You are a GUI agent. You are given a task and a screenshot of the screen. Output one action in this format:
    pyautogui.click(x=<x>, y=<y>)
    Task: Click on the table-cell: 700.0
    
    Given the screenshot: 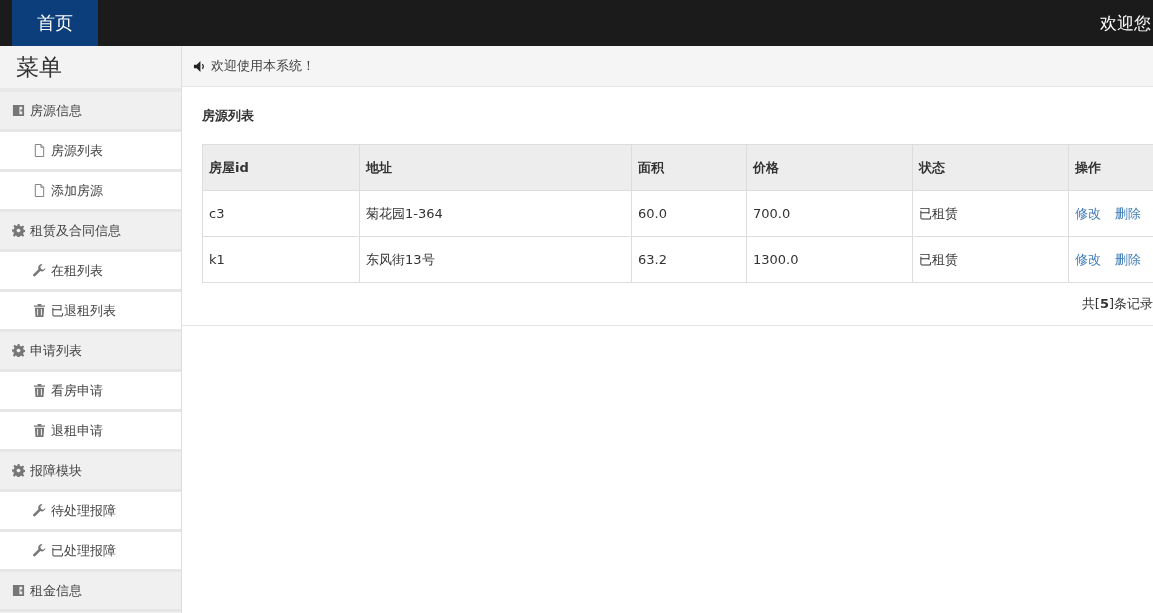 What is the action you would take?
    pyautogui.click(x=829, y=213)
    